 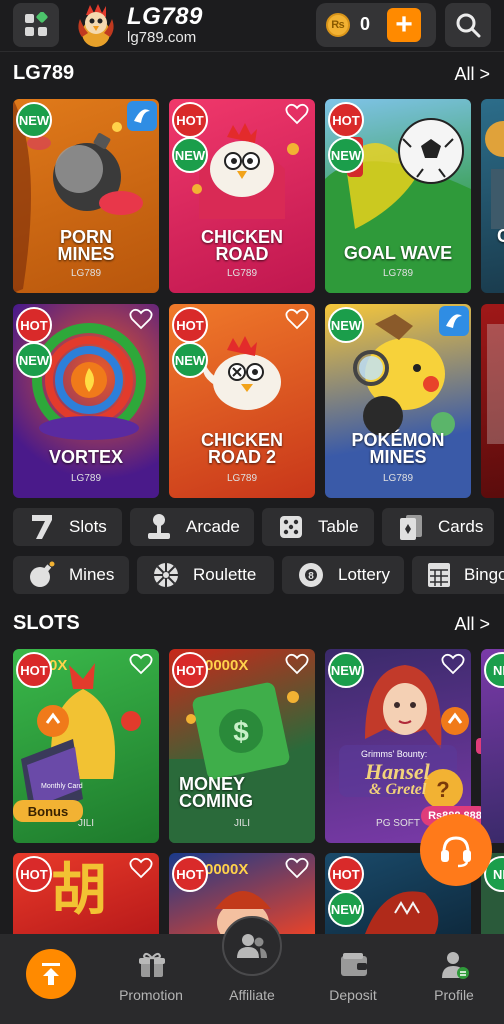 I want to click on section-title-lg789: LG789, so click(x=44, y=73).